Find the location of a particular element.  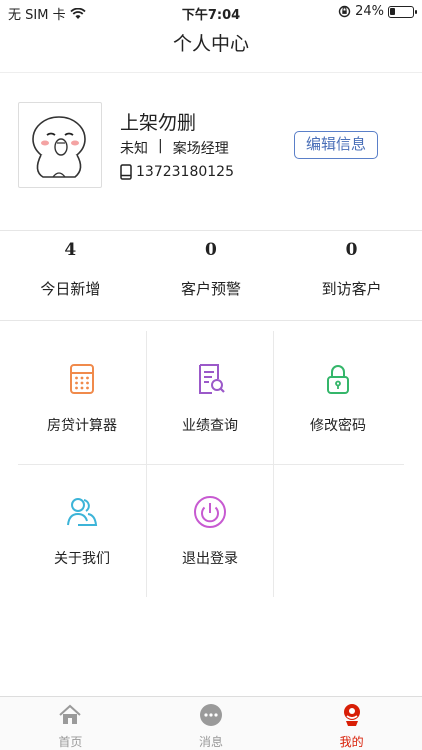

stat-customer-alert: 0 客户预警 is located at coordinates (211, 278).